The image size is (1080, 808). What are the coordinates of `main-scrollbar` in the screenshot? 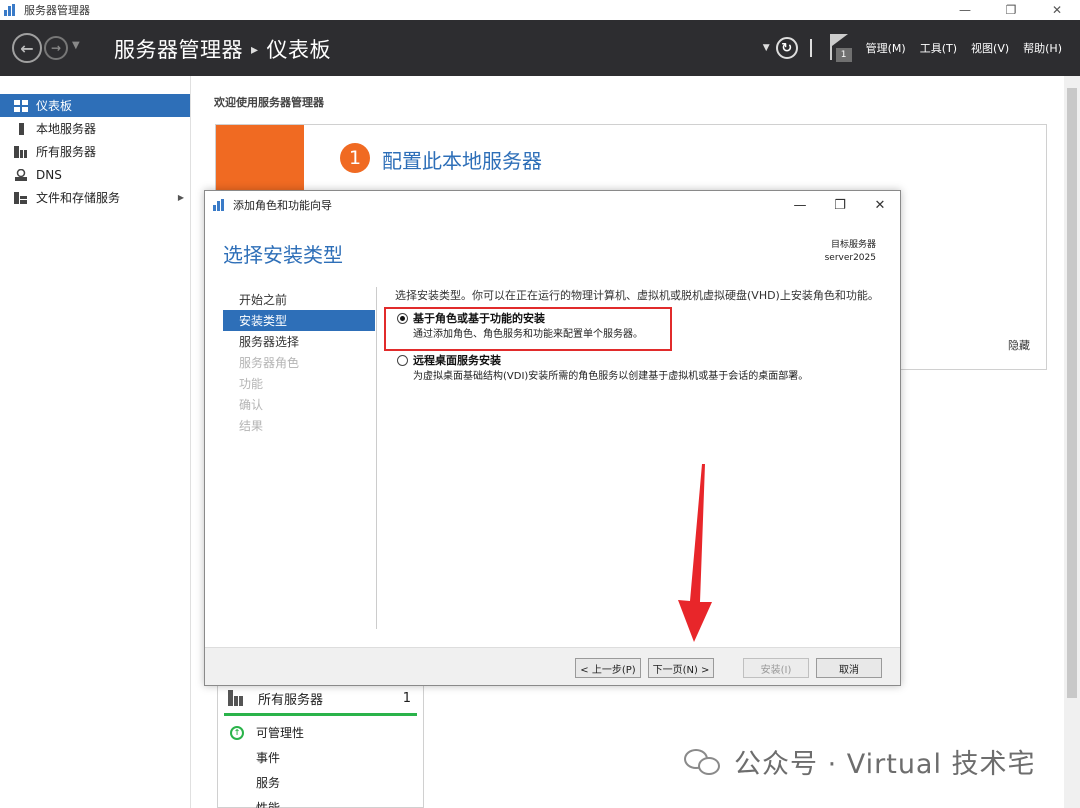 It's located at (1072, 442).